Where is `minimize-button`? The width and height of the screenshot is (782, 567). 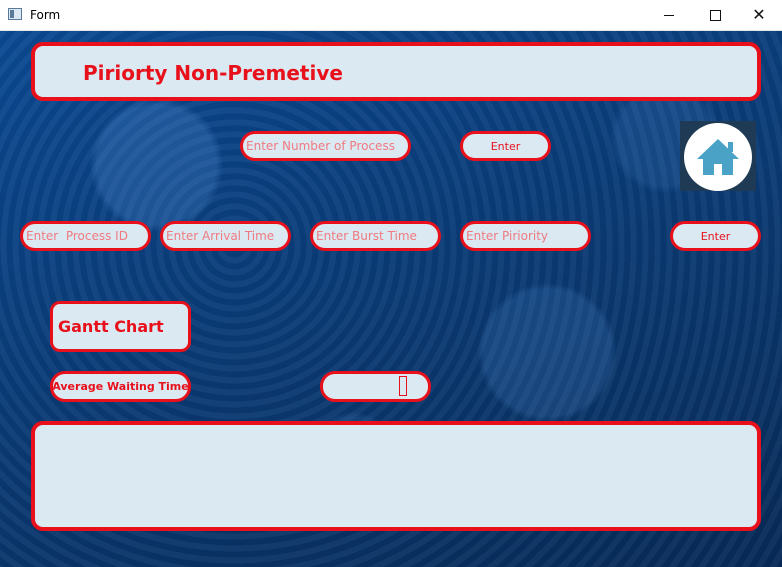
minimize-button is located at coordinates (669, 15).